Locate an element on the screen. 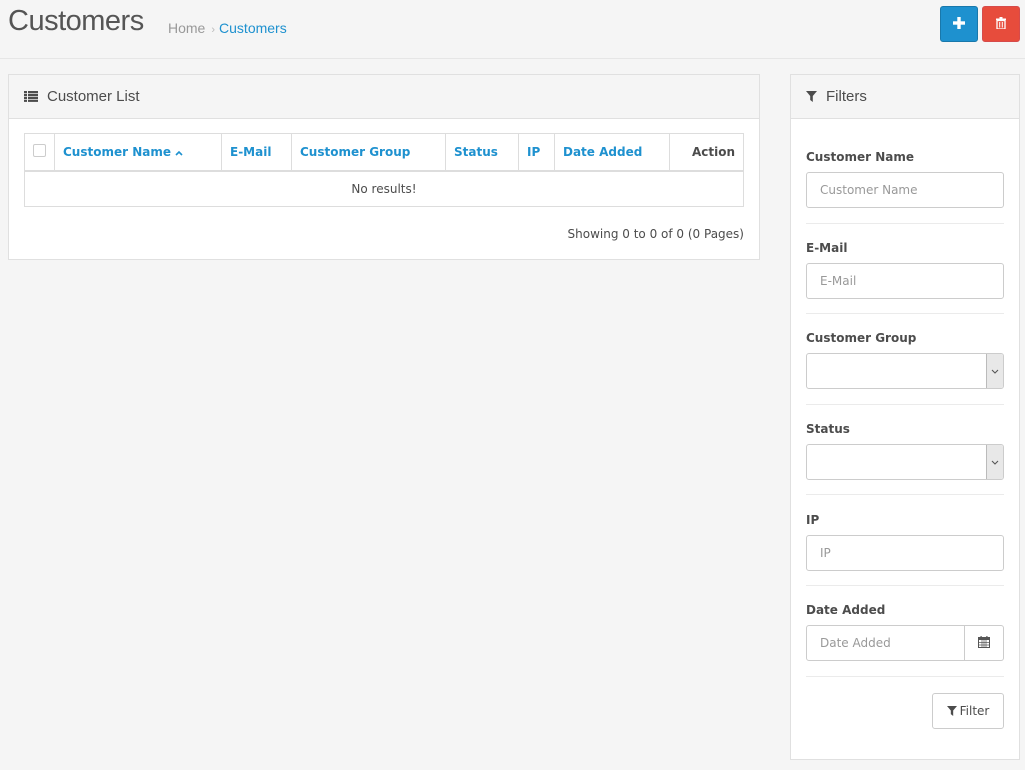  filter-customer-name-input: Customer Name is located at coordinates (905, 190).